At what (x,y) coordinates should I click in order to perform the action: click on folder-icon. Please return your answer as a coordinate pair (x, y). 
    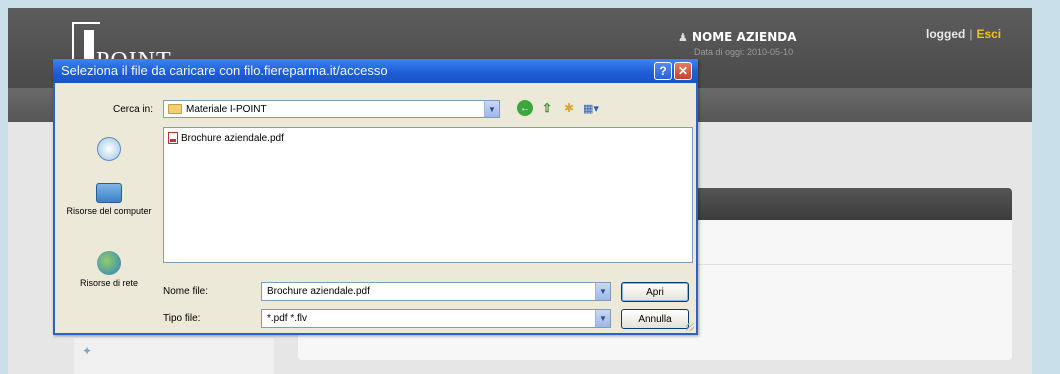
    Looking at the image, I should click on (175, 109).